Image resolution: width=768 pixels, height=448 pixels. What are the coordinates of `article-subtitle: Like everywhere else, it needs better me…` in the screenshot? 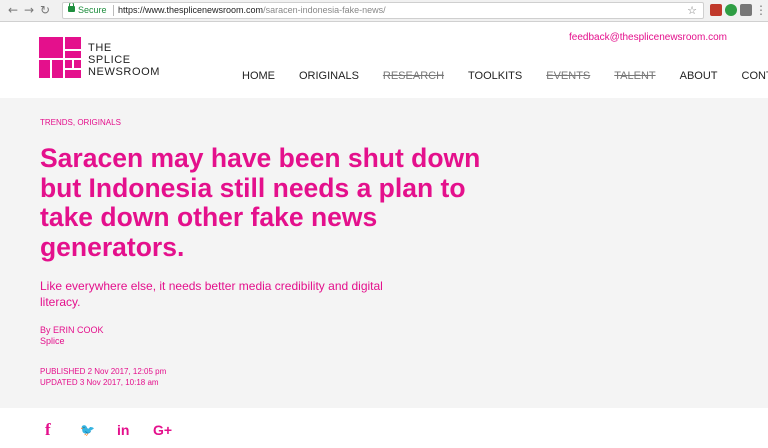 It's located at (211, 294).